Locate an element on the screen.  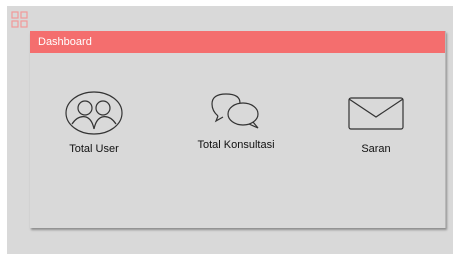
saran-label: Saran is located at coordinates (376, 149).